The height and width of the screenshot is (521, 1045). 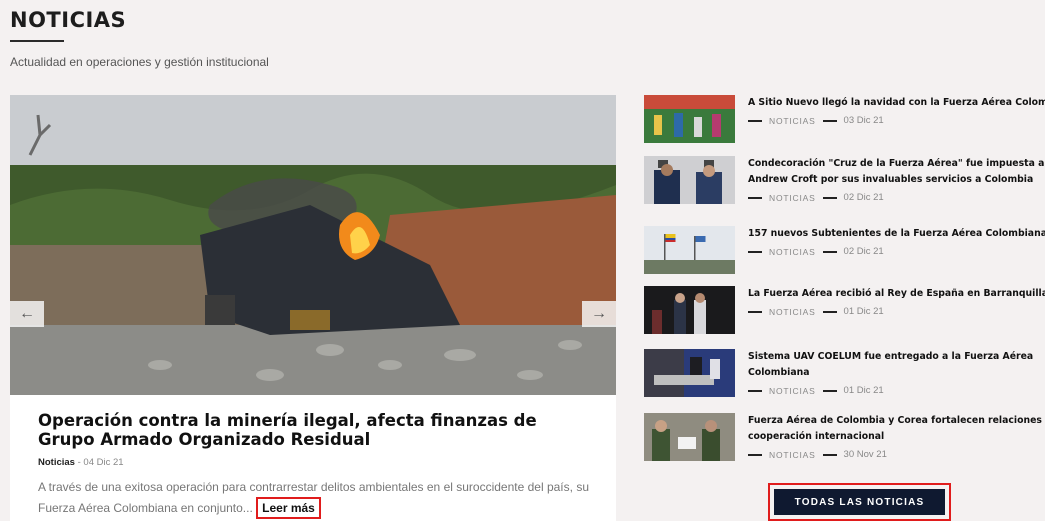 I want to click on featured-date: 04 Dic 21, so click(x=103, y=462).